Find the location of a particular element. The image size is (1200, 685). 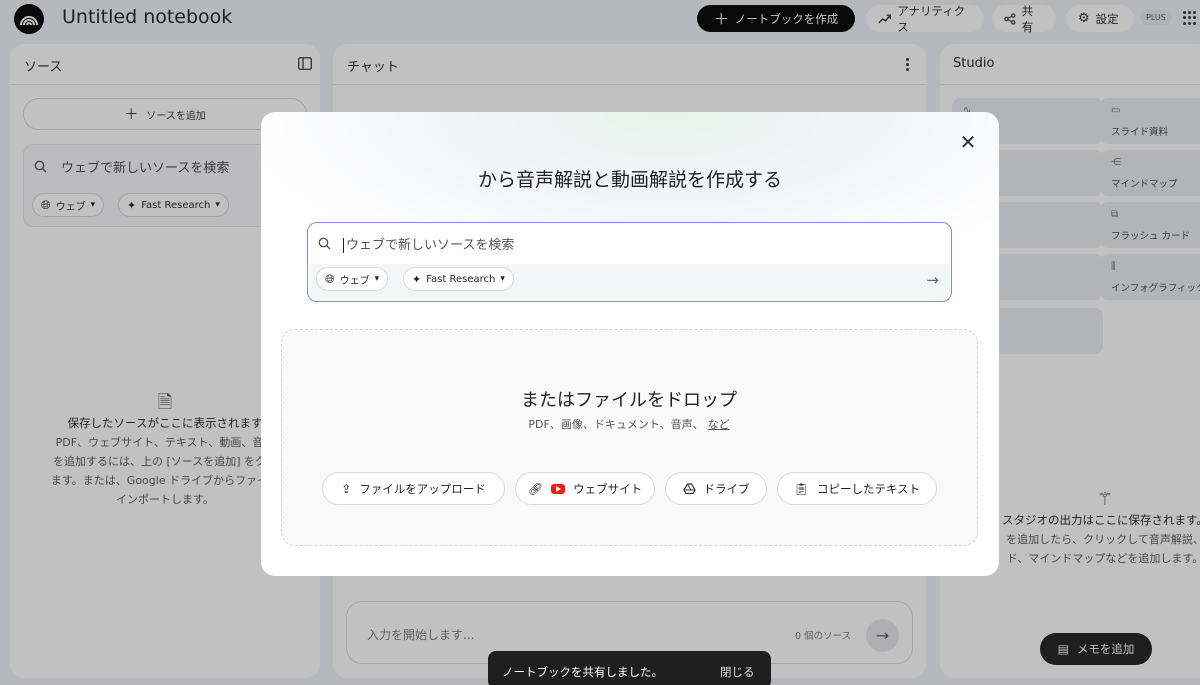

dialog-title: から音声解説と動画解説を作成する is located at coordinates (629, 180).